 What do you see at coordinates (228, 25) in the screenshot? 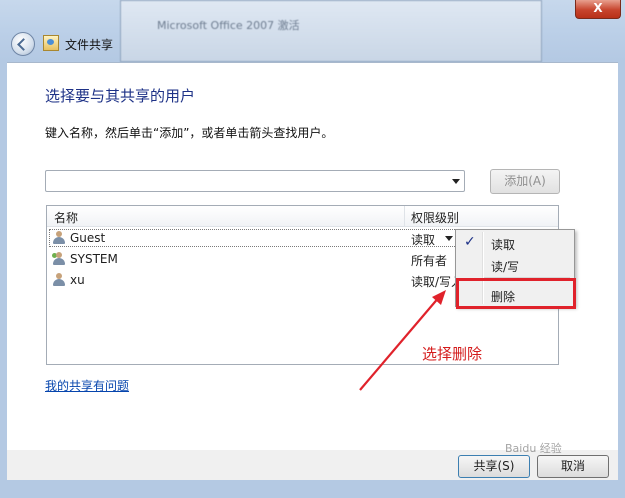
I see `background-window-title: Microsoft Office 2007 激活` at bounding box center [228, 25].